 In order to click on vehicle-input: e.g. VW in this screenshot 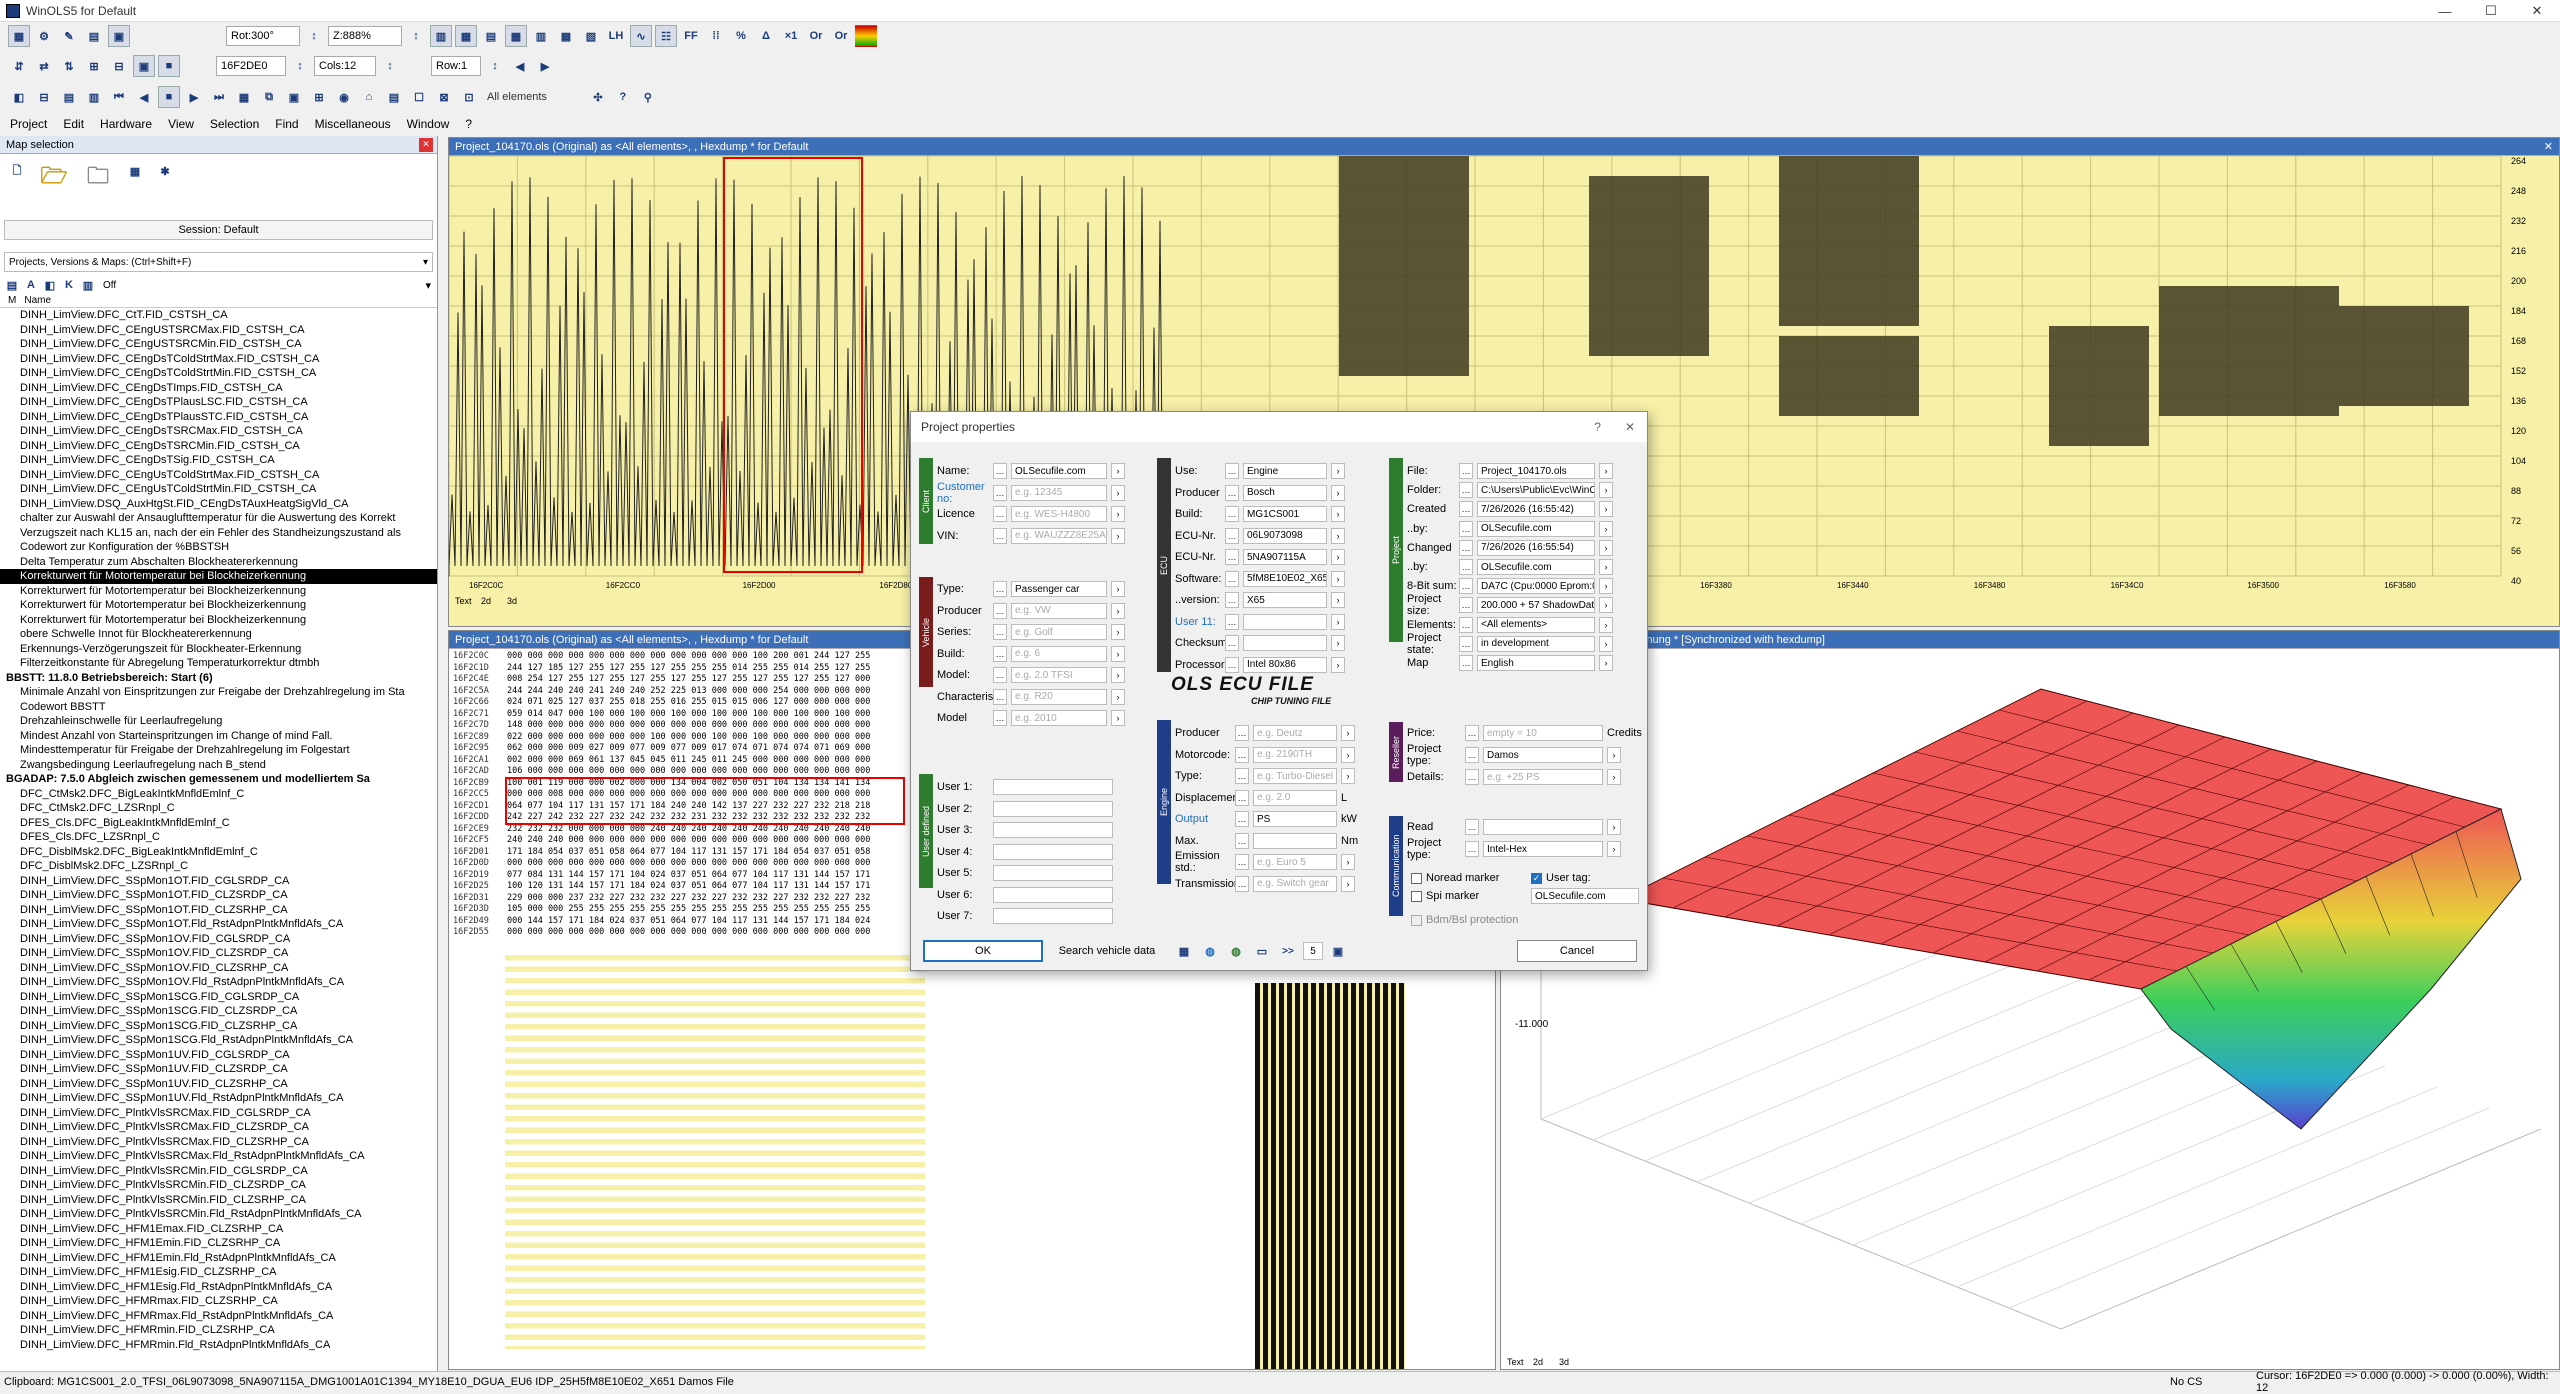, I will do `click(1059, 610)`.